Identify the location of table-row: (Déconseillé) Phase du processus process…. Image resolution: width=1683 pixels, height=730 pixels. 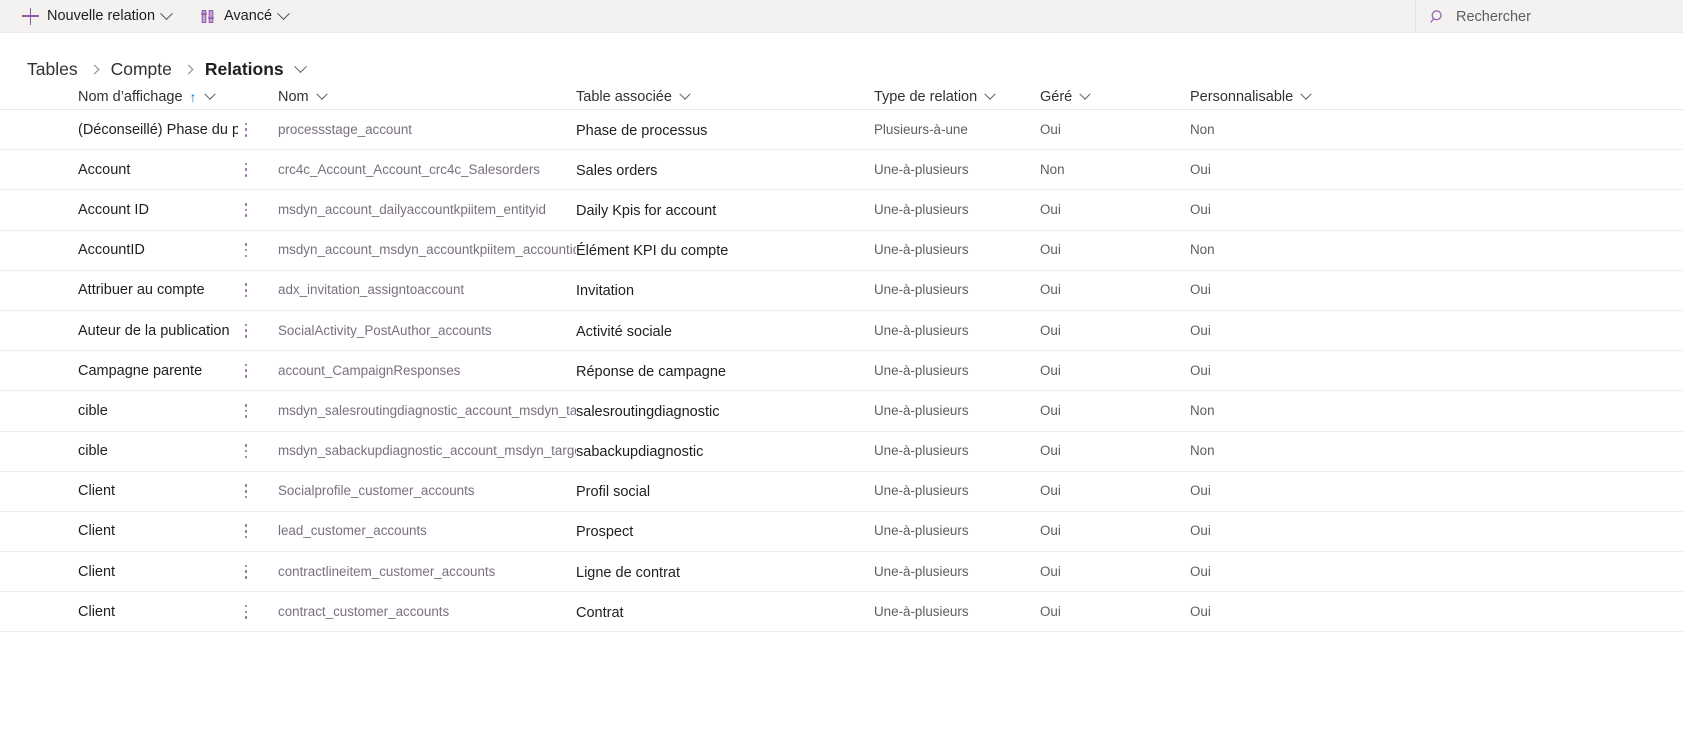
(841, 130).